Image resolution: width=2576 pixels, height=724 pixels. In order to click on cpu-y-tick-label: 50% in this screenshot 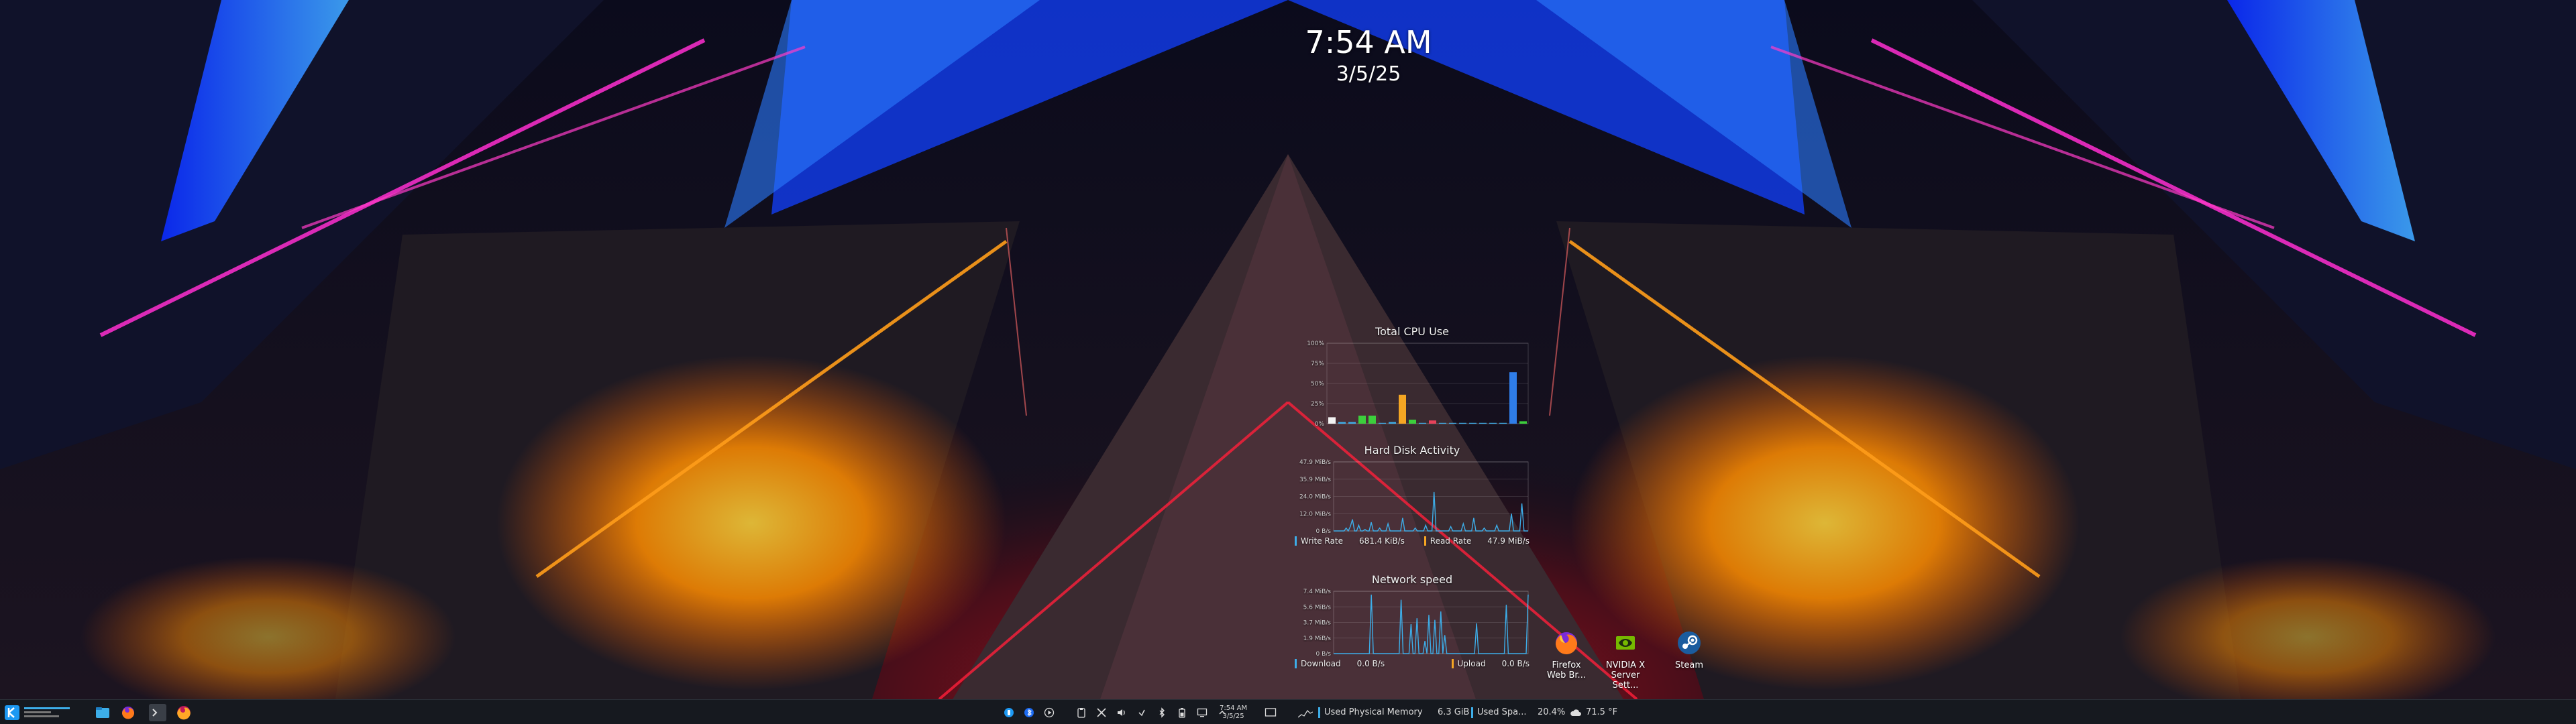, I will do `click(1317, 384)`.